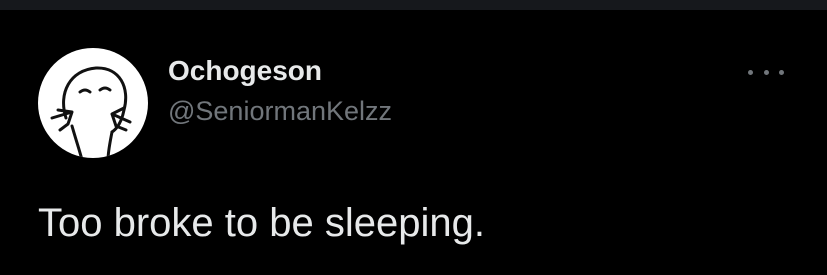 This screenshot has width=827, height=275. What do you see at coordinates (261, 223) in the screenshot?
I see `tweet-text: Too broke to be sleeping.` at bounding box center [261, 223].